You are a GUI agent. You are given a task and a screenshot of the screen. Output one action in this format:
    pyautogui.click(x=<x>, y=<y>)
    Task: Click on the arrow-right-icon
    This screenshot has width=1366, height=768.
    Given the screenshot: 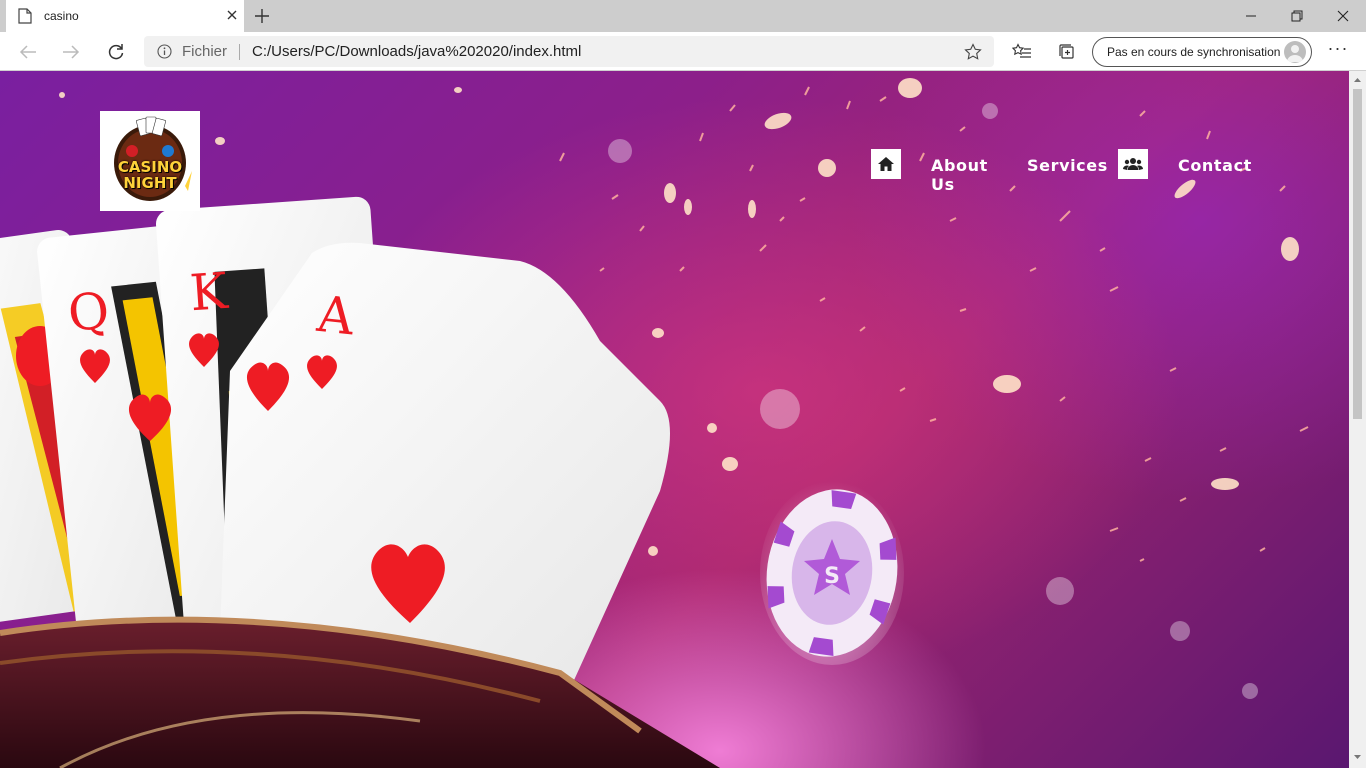 What is the action you would take?
    pyautogui.click(x=71, y=52)
    